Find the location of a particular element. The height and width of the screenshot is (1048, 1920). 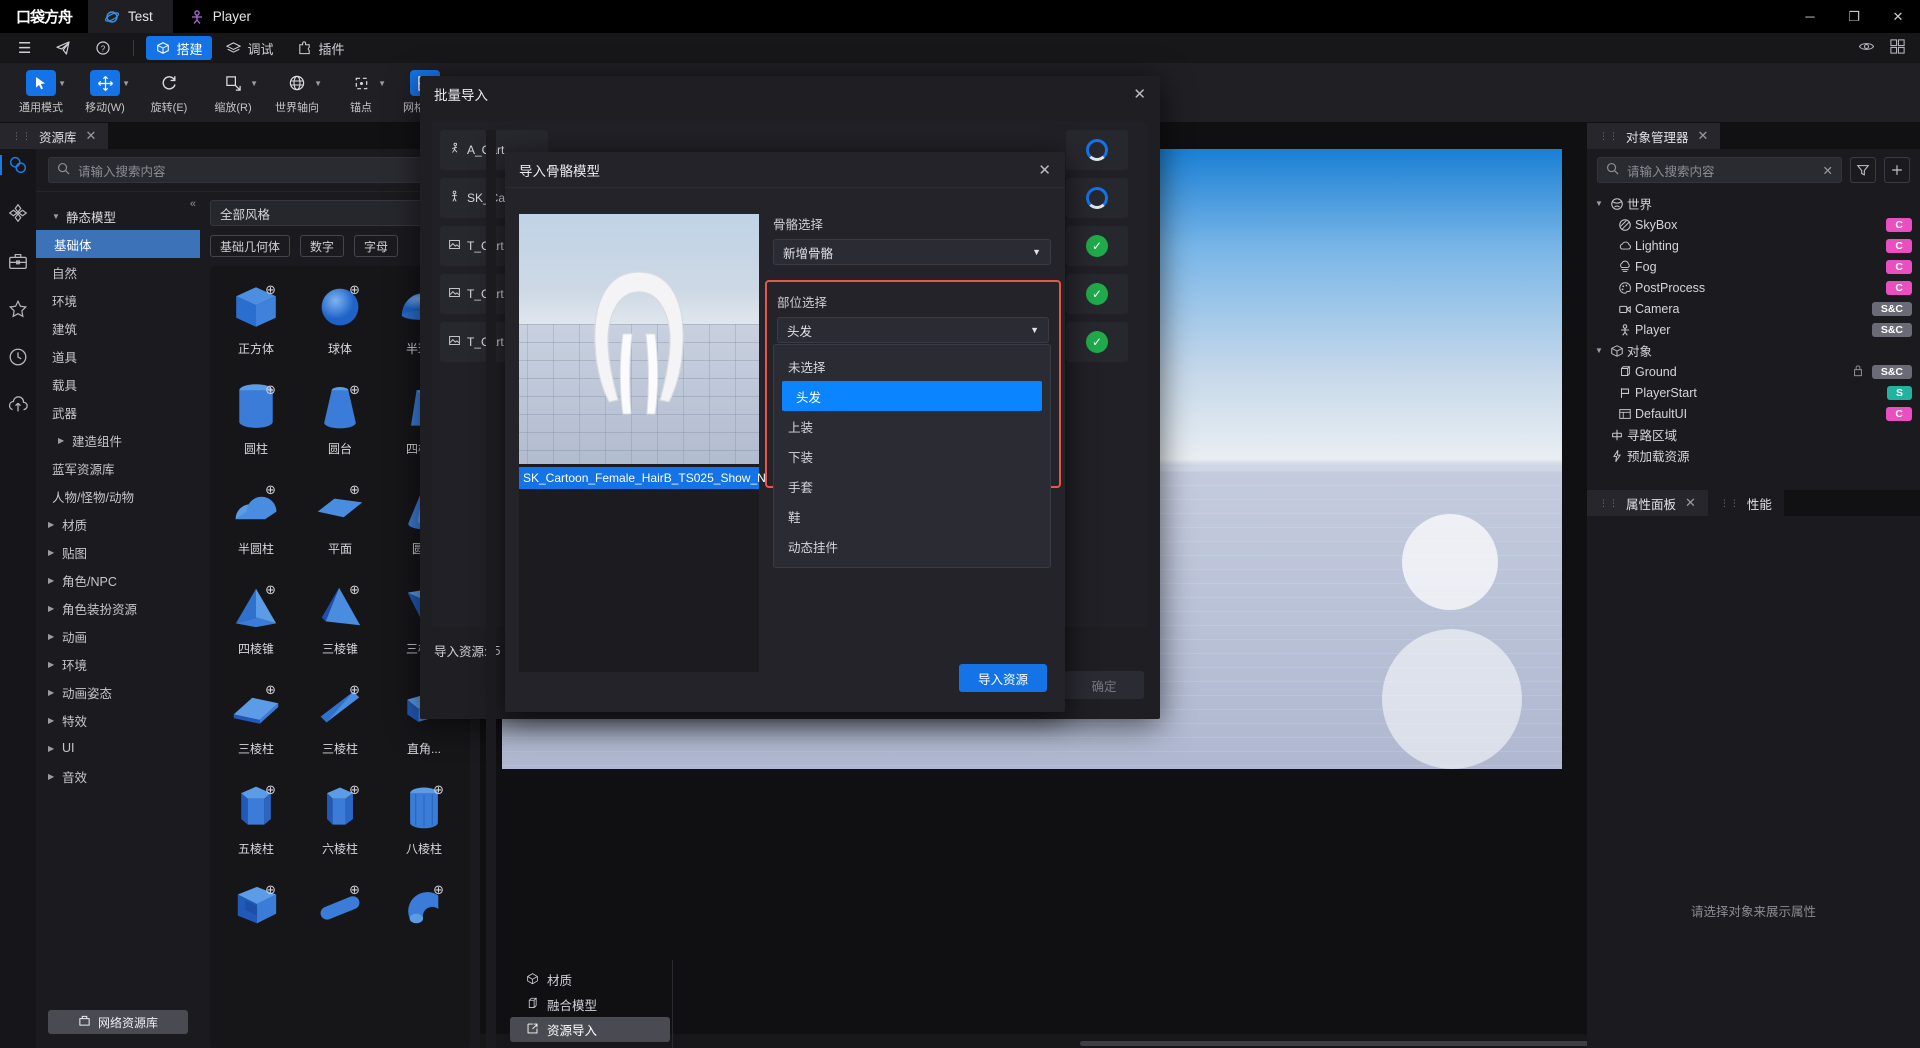

publish-icon is located at coordinates (63, 48).